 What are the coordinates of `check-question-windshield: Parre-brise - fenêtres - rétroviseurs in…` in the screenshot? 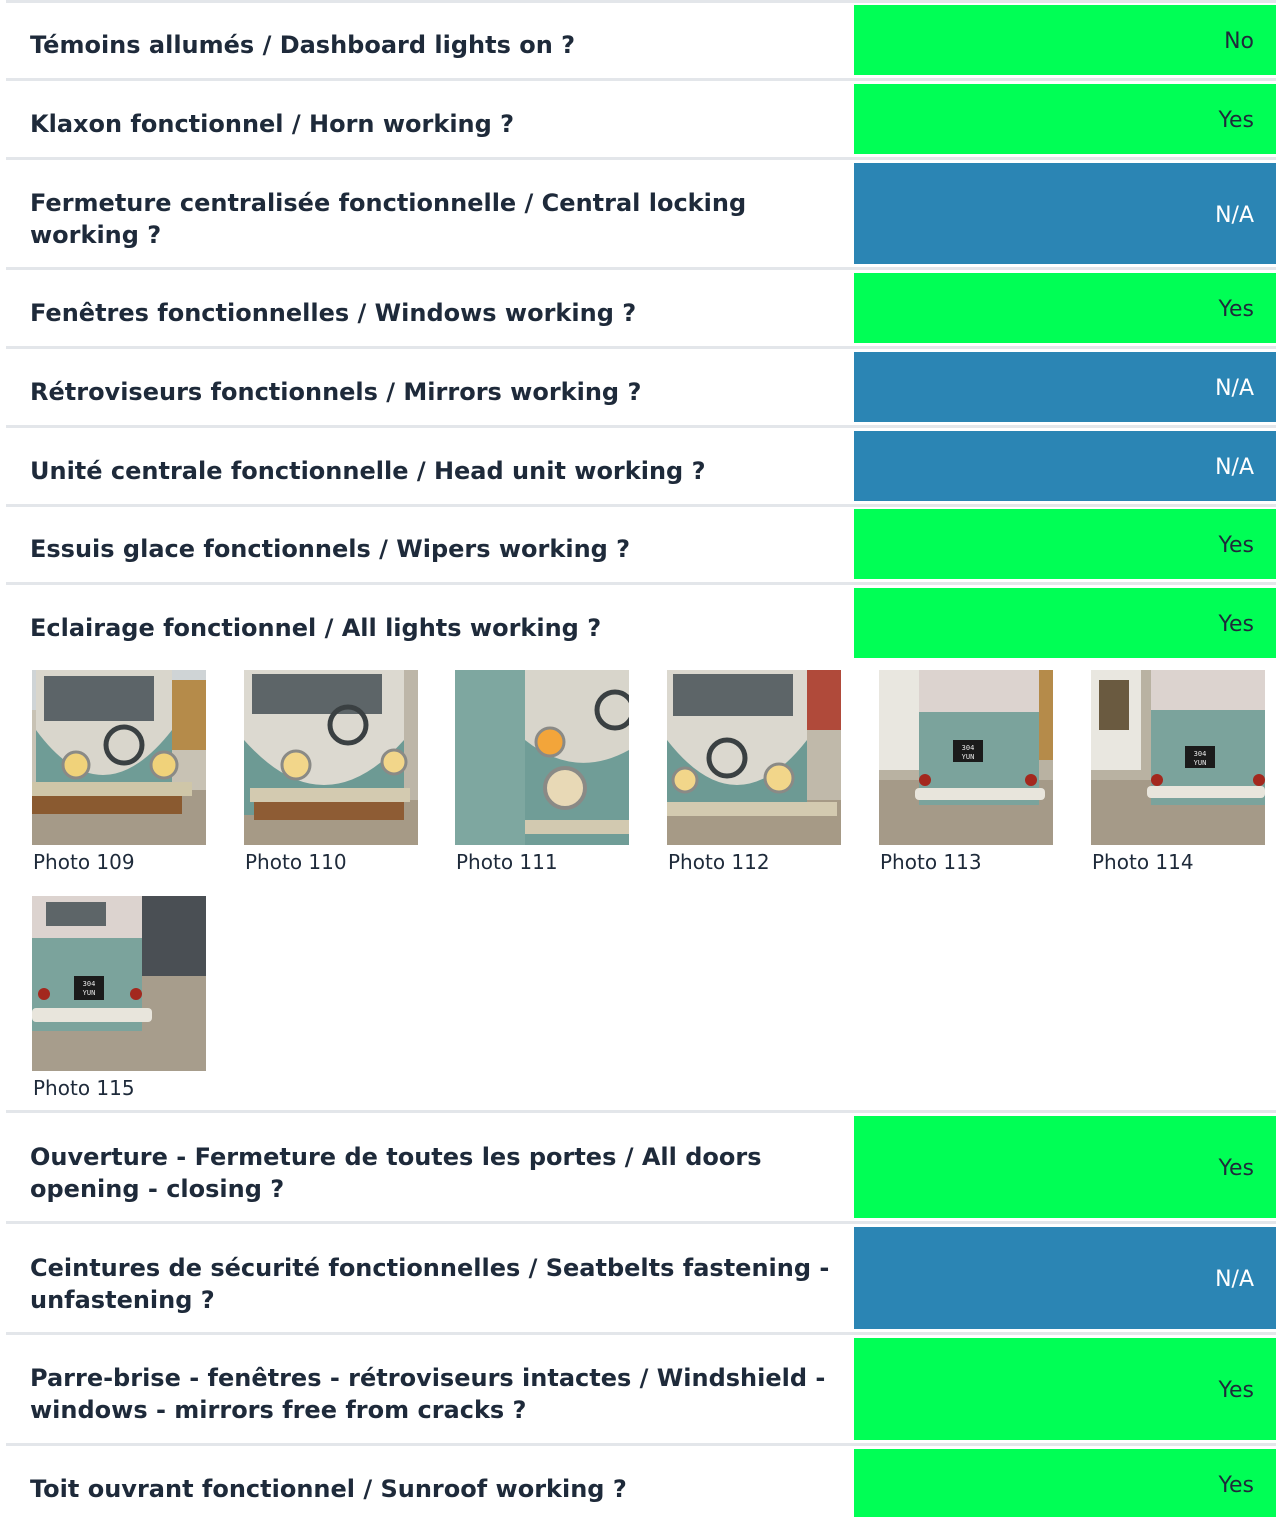 It's located at (428, 1394).